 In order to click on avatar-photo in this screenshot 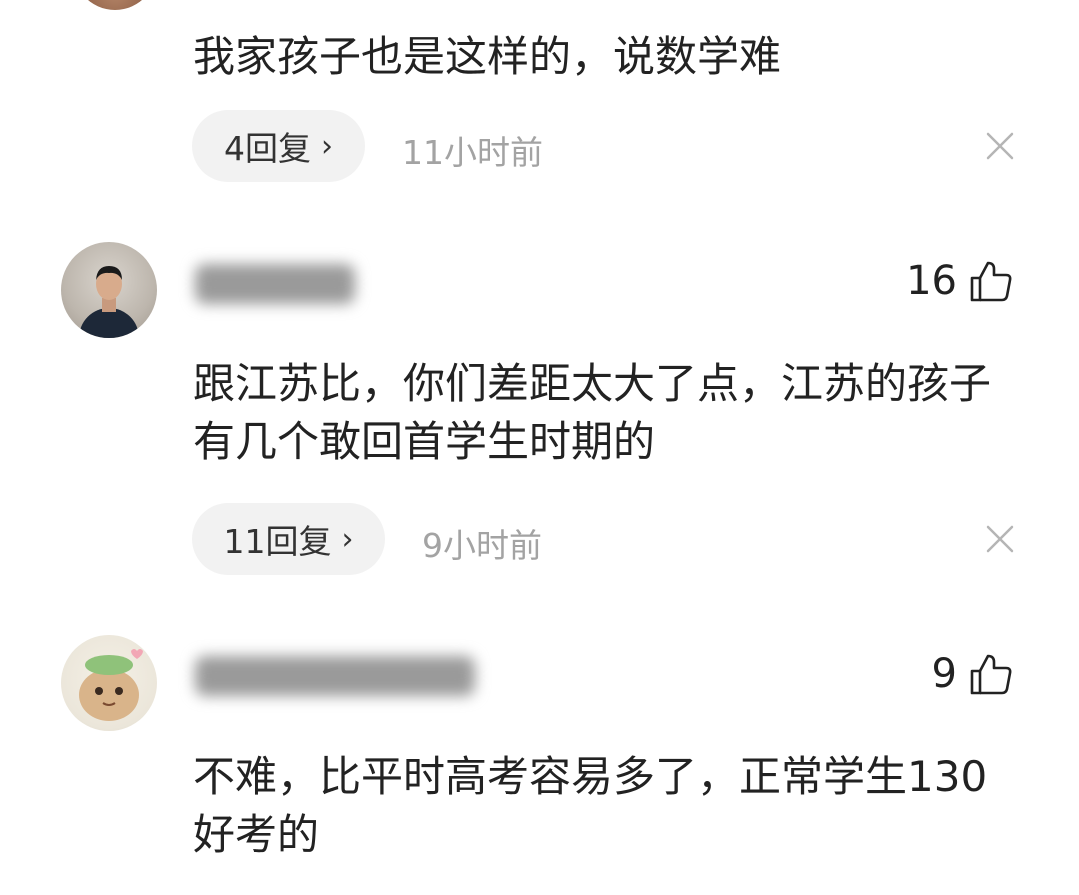, I will do `click(109, 302)`.